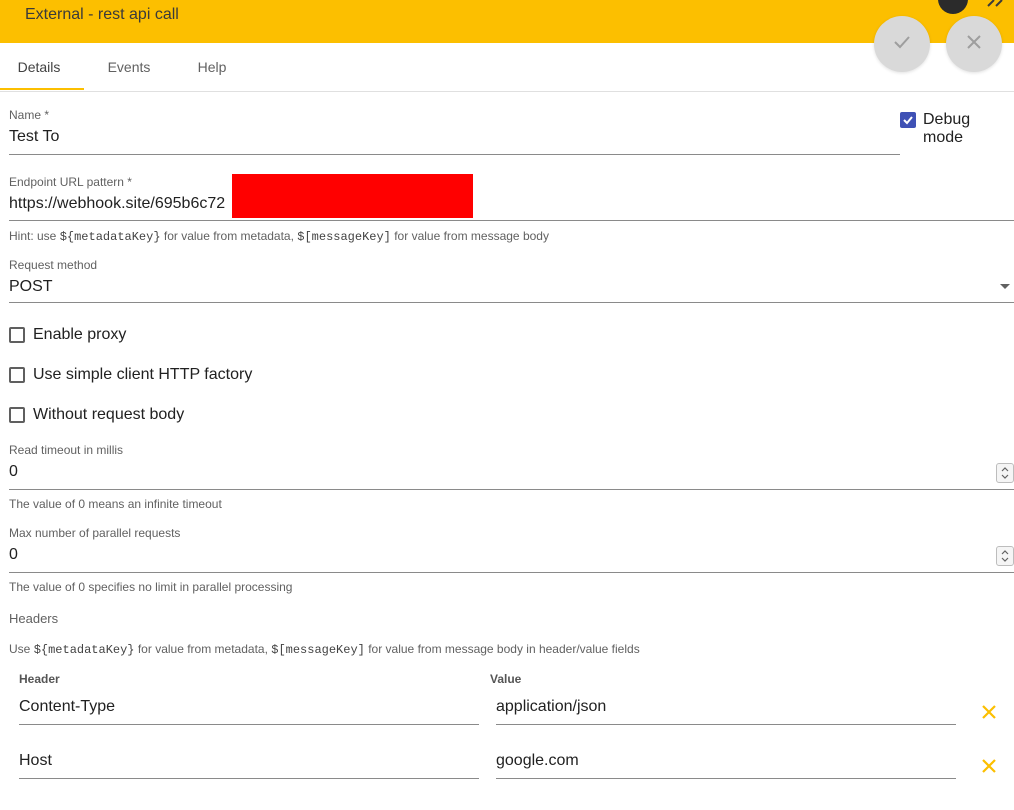 This screenshot has height=810, width=1014. Describe the element at coordinates (17, 415) in the screenshot. I see `without-body-checkbox` at that location.